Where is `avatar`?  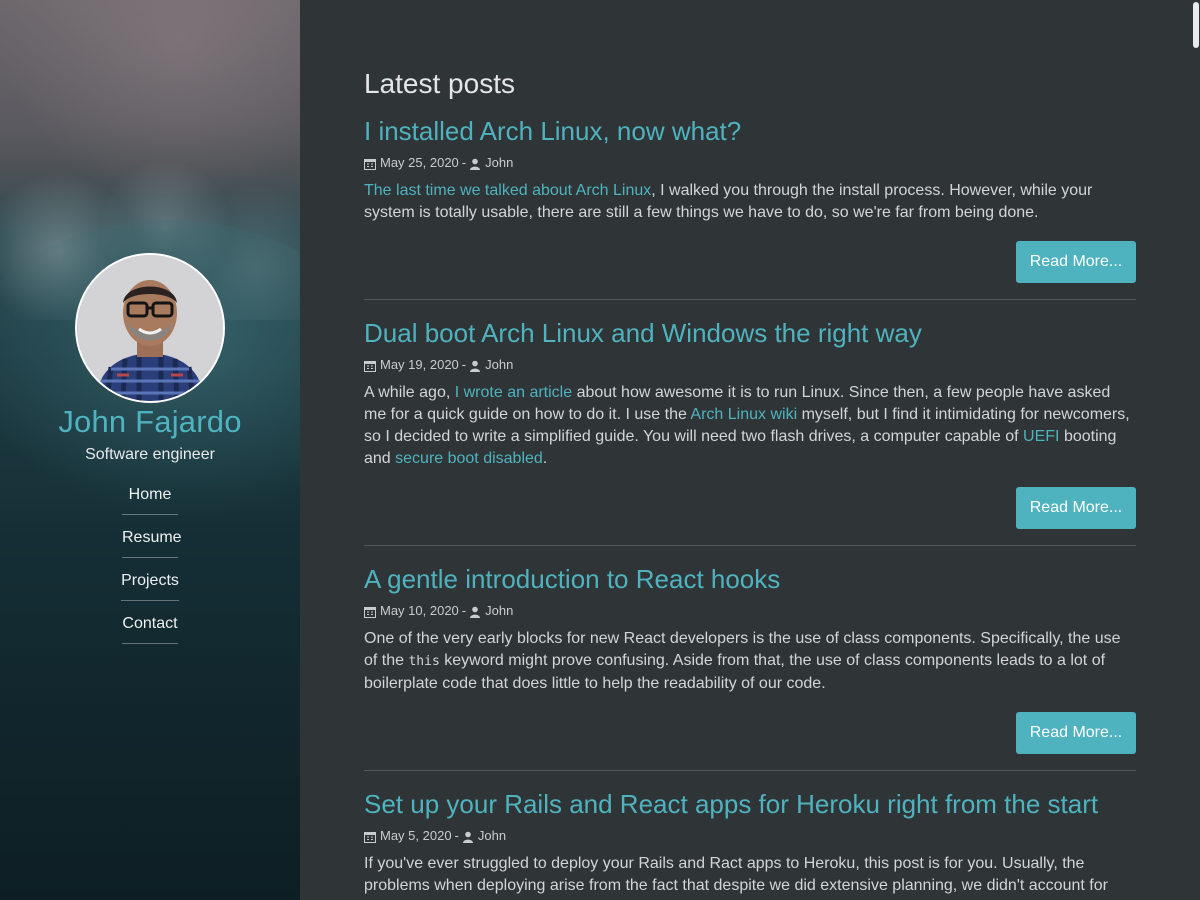 avatar is located at coordinates (150, 328).